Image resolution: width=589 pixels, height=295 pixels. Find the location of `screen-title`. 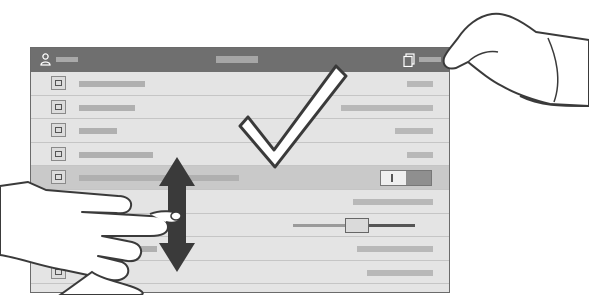

screen-title is located at coordinates (237, 59).